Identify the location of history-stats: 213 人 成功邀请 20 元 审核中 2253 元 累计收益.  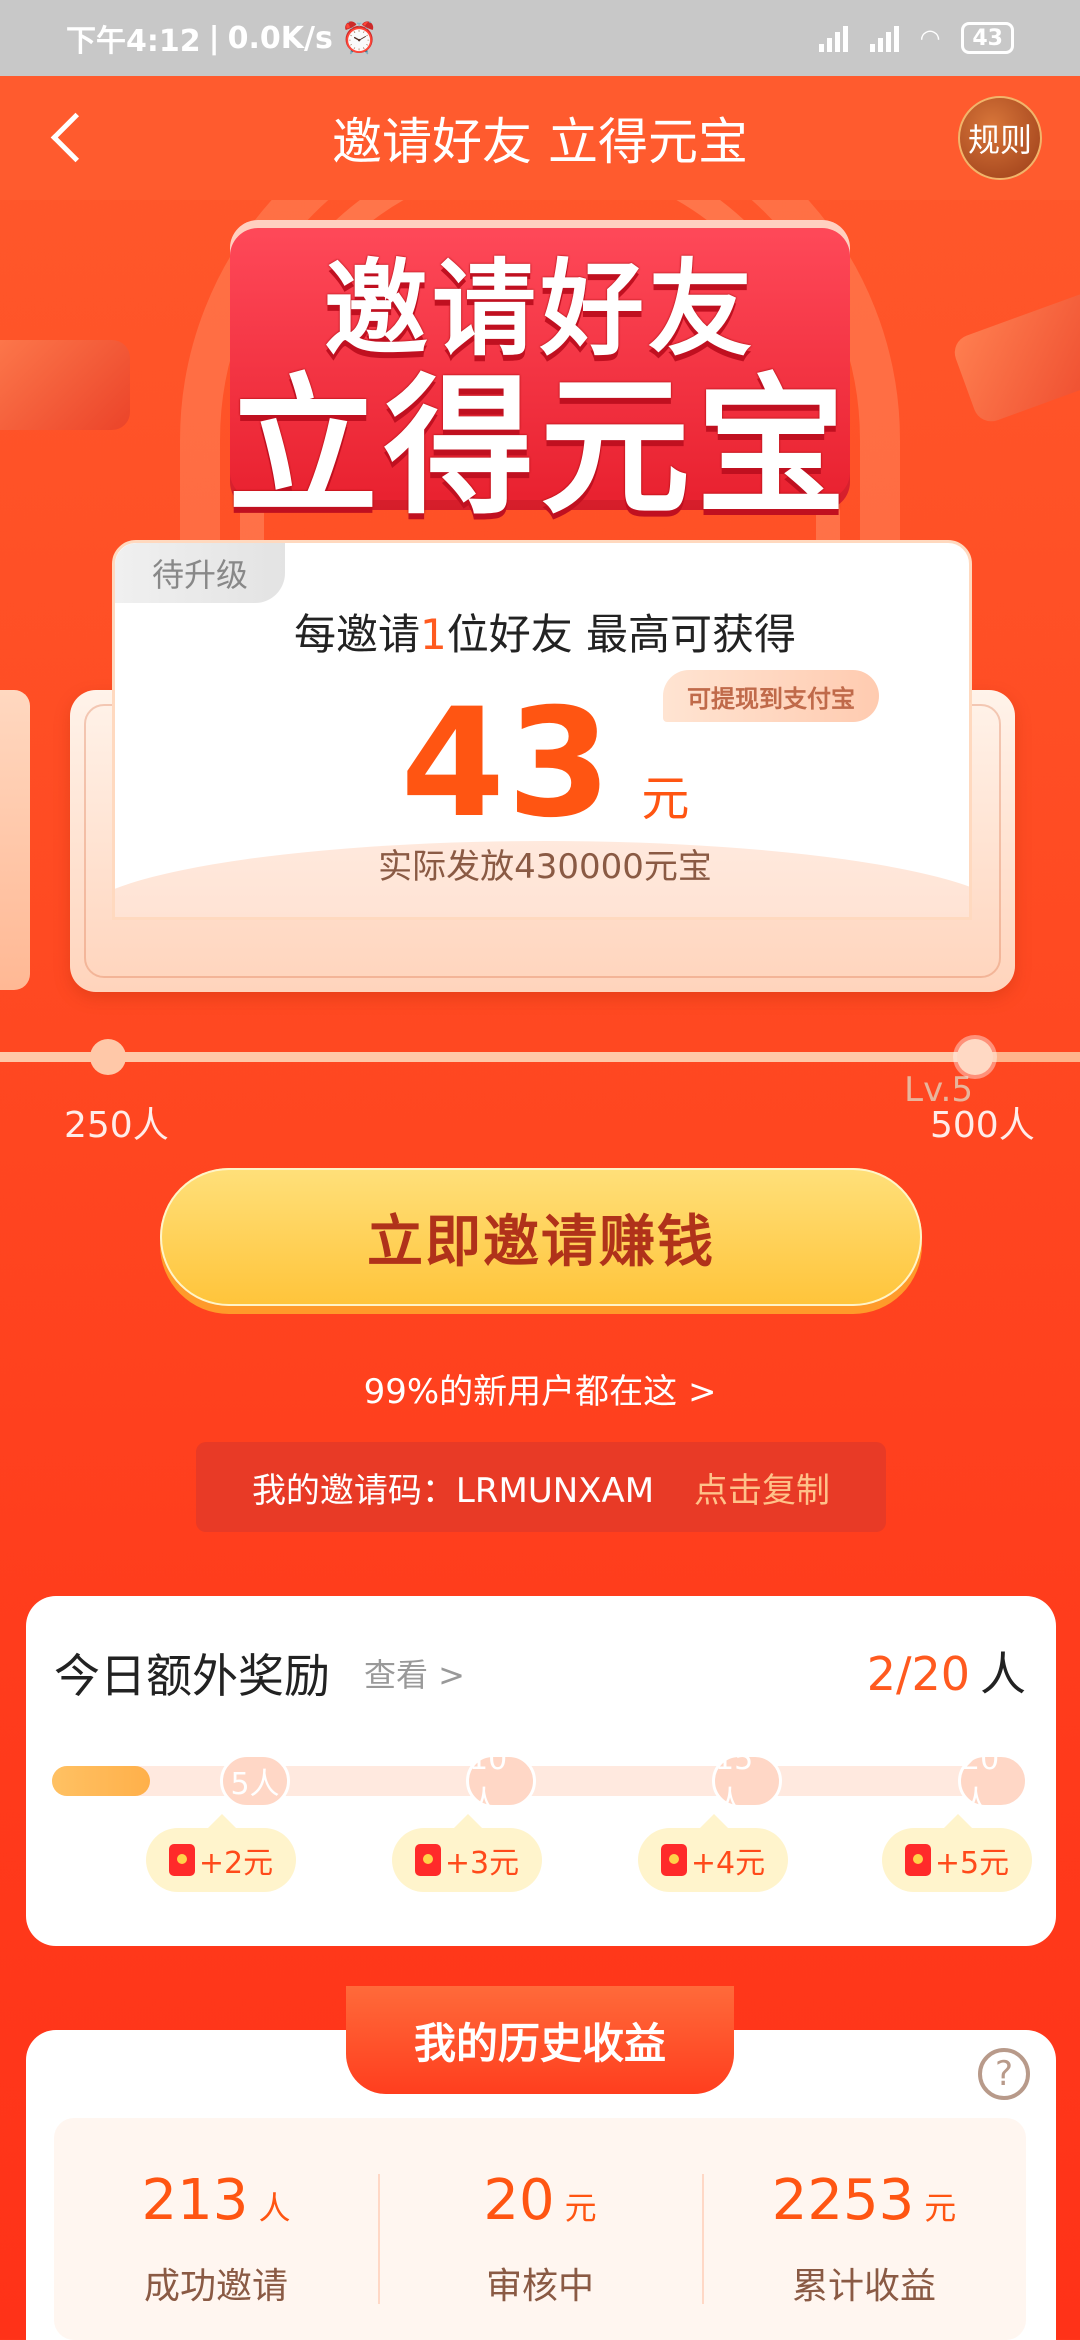
(540, 2229).